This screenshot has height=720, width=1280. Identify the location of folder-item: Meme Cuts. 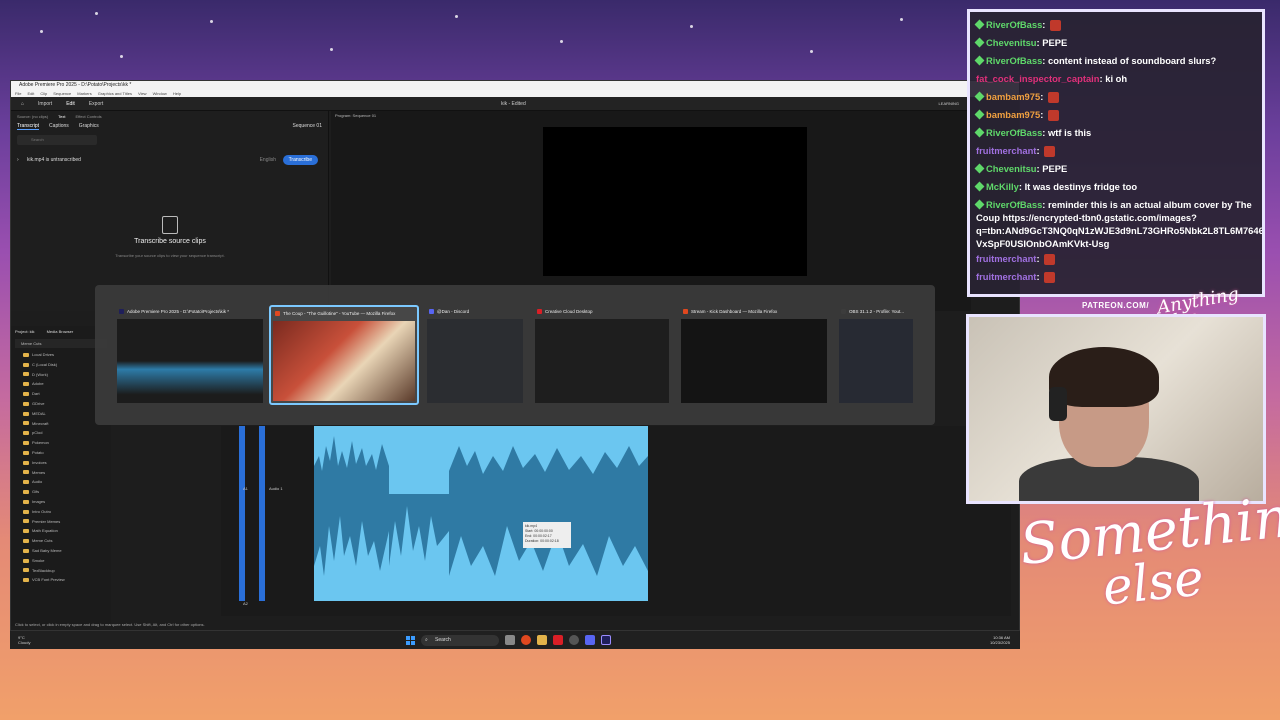
(67, 541).